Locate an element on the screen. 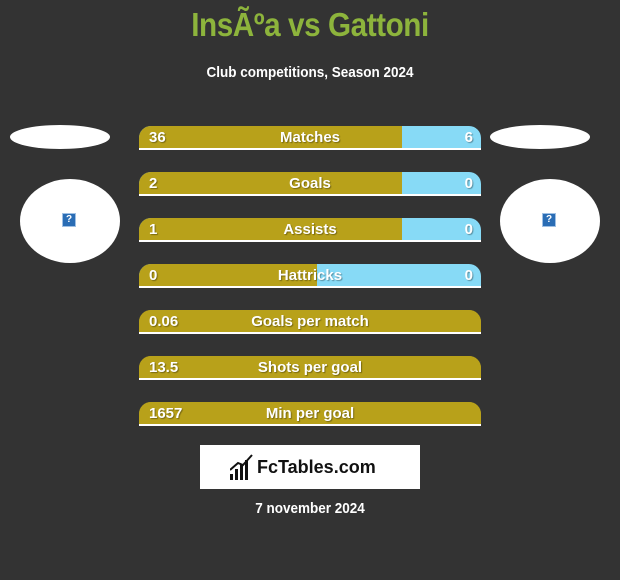 The height and width of the screenshot is (580, 620). stat-row-hattricks: 0 Hattricks 0 is located at coordinates (310, 276).